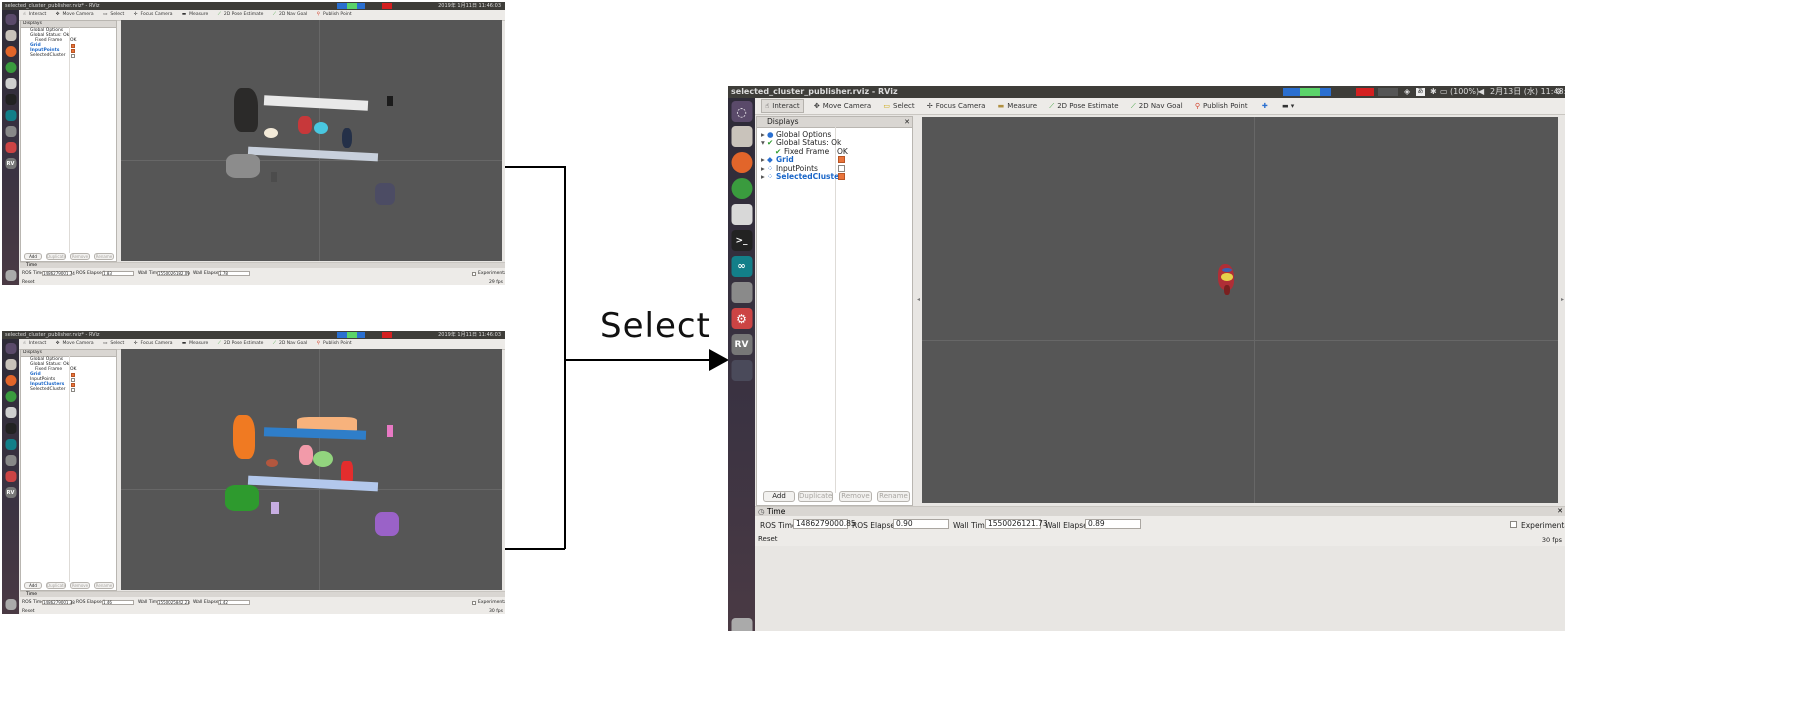 Image resolution: width=1814 pixels, height=717 pixels. What do you see at coordinates (834, 151) in the screenshot?
I see `tree-fixed-frame: ✔ Fixed Frame OK` at bounding box center [834, 151].